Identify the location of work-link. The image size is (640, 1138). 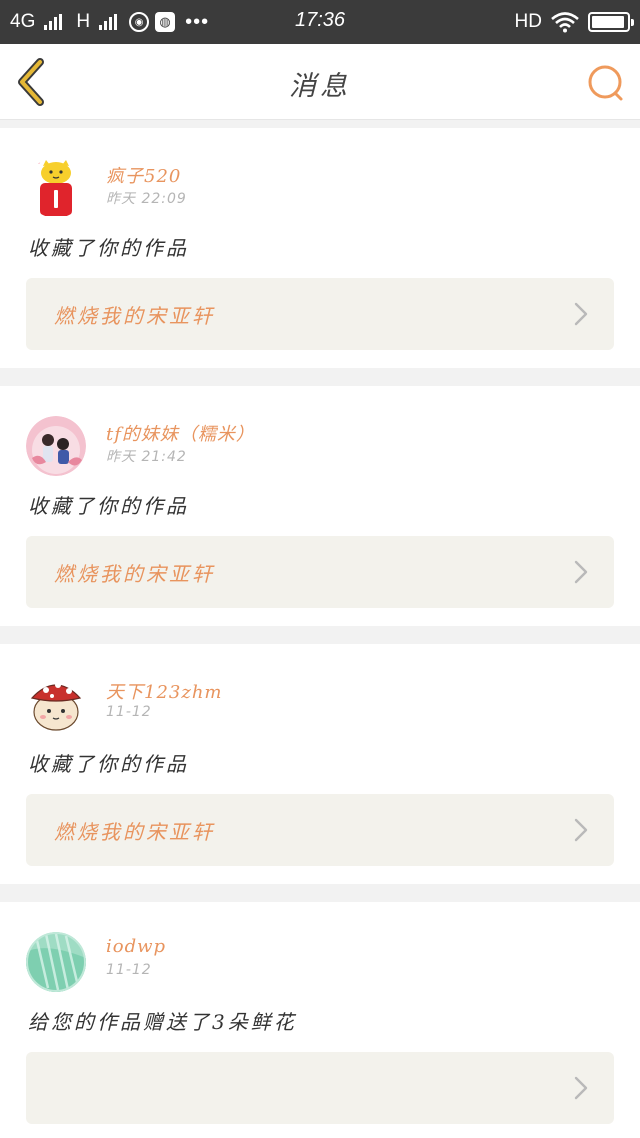
(320, 1088).